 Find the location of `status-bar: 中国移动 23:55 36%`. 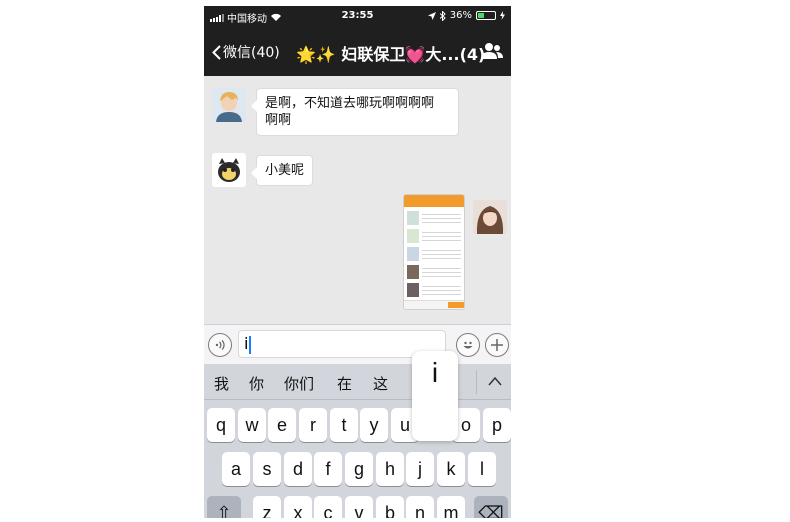

status-bar: 中国移动 23:55 36% is located at coordinates (357, 16).